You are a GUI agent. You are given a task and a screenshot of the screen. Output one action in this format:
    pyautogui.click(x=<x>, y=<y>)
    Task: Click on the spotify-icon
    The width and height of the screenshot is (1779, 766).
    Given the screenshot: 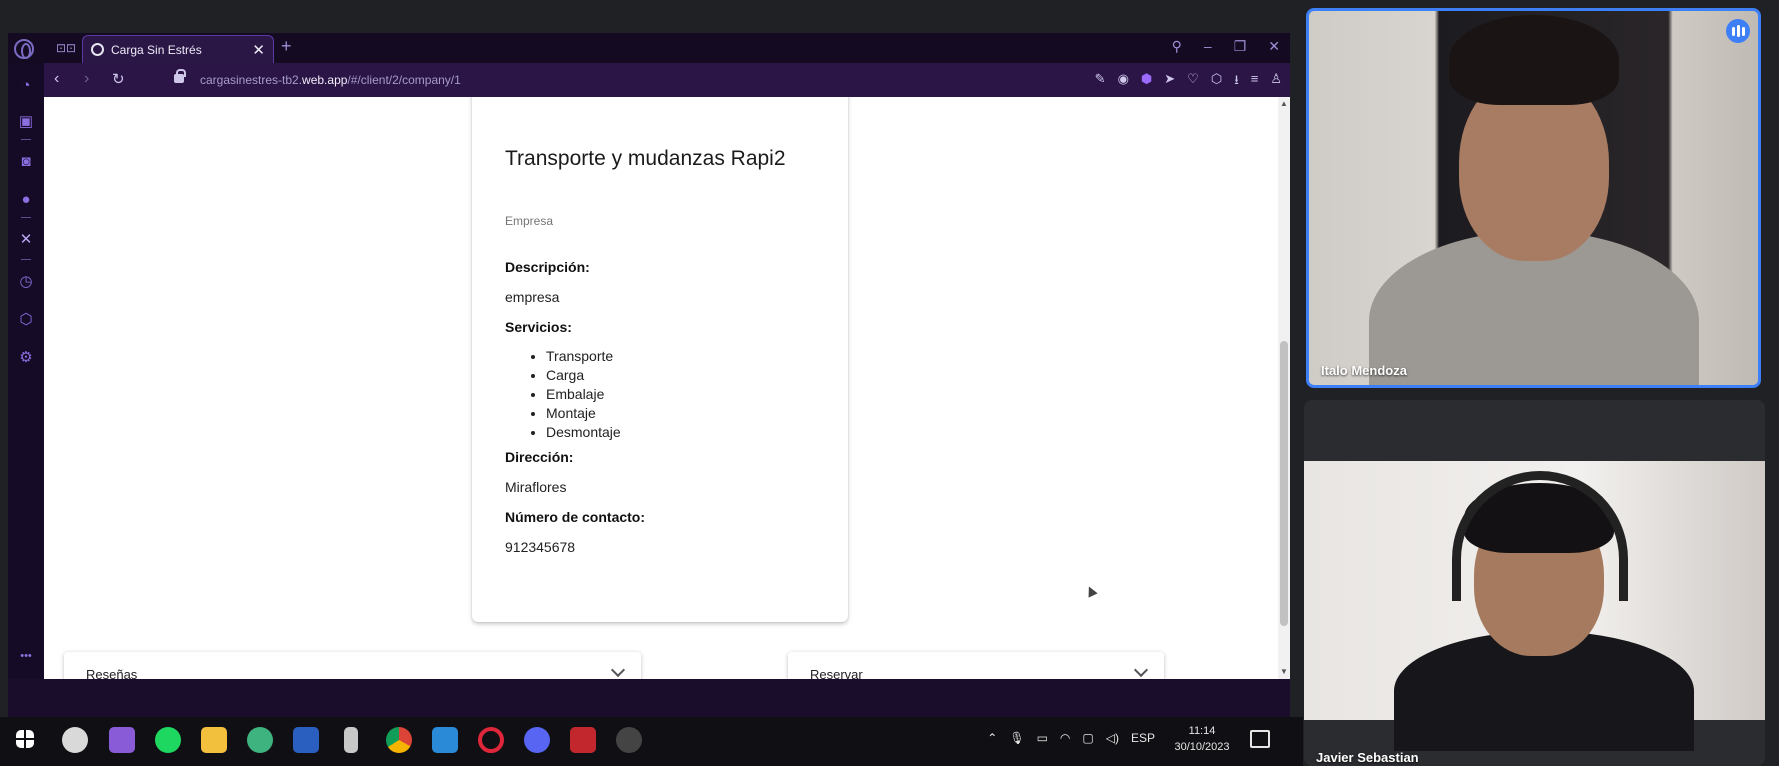 What is the action you would take?
    pyautogui.click(x=168, y=740)
    